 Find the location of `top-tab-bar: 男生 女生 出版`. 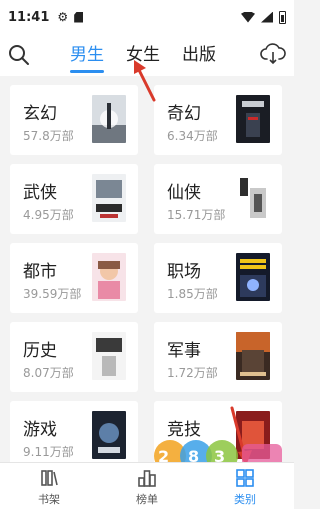

top-tab-bar: 男生 女生 出版 is located at coordinates (147, 55).